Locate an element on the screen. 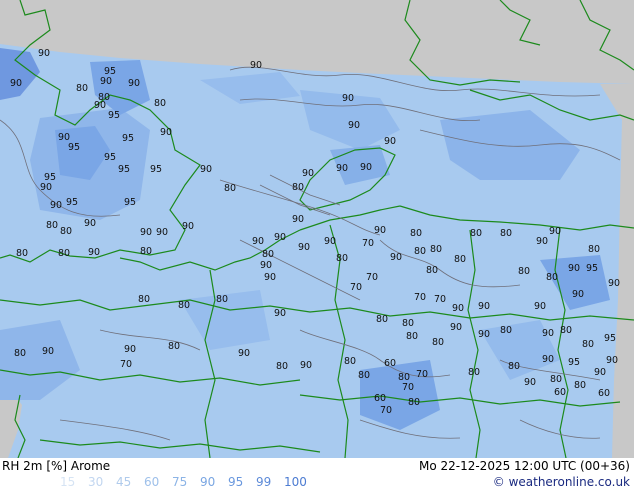 This screenshot has width=634, height=490. color-legend: 15 30 45 60 75 90 95 99 100 is located at coordinates (186, 482).